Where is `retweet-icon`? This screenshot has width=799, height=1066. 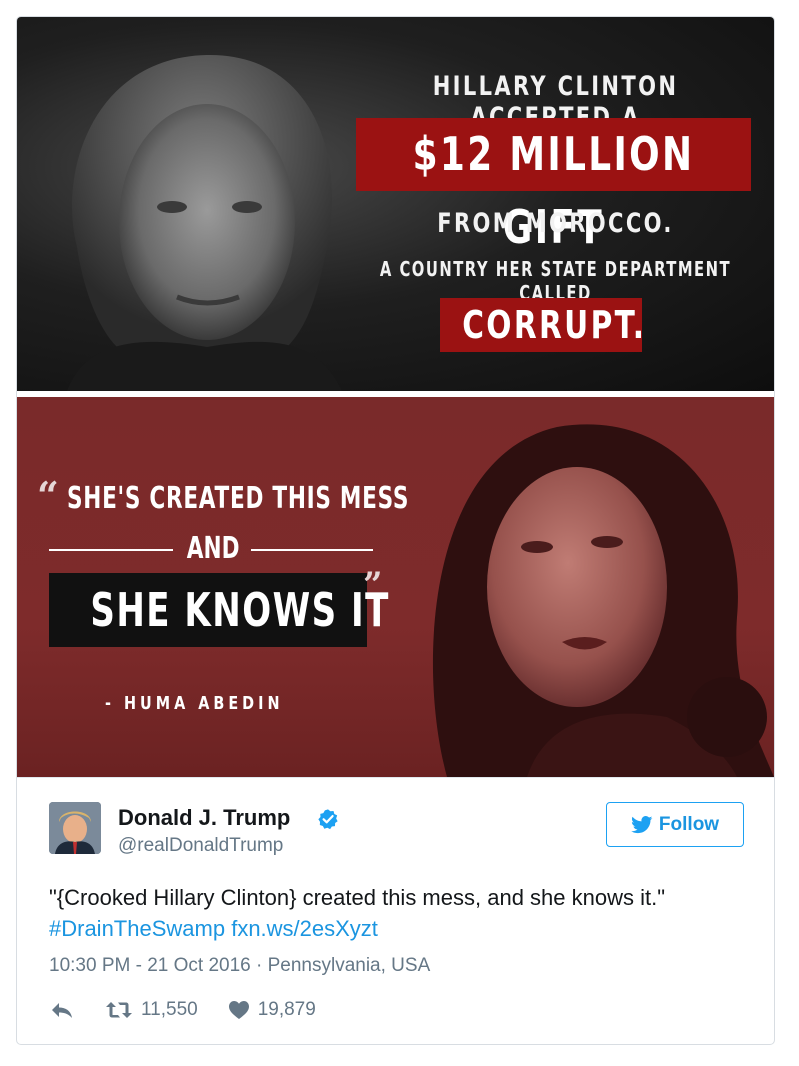
retweet-icon is located at coordinates (119, 1010).